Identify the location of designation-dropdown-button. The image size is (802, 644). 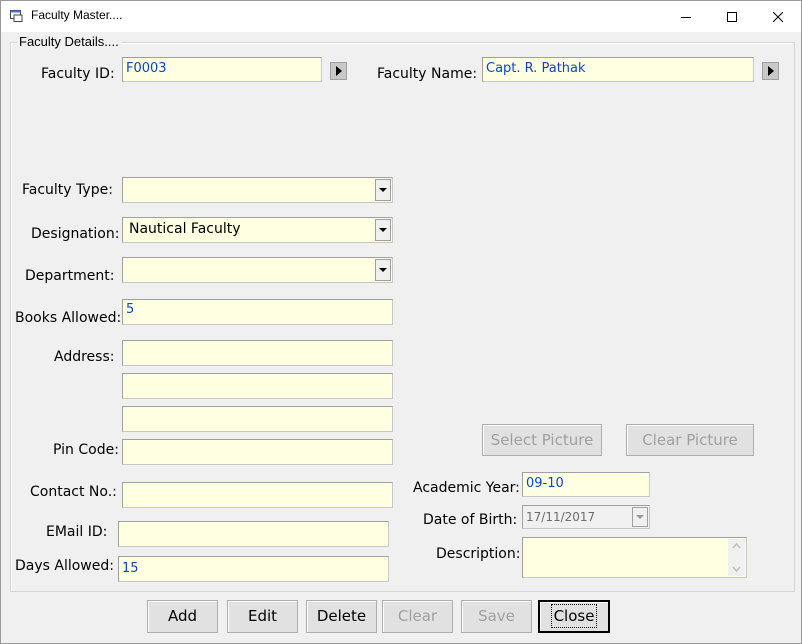
(383, 230).